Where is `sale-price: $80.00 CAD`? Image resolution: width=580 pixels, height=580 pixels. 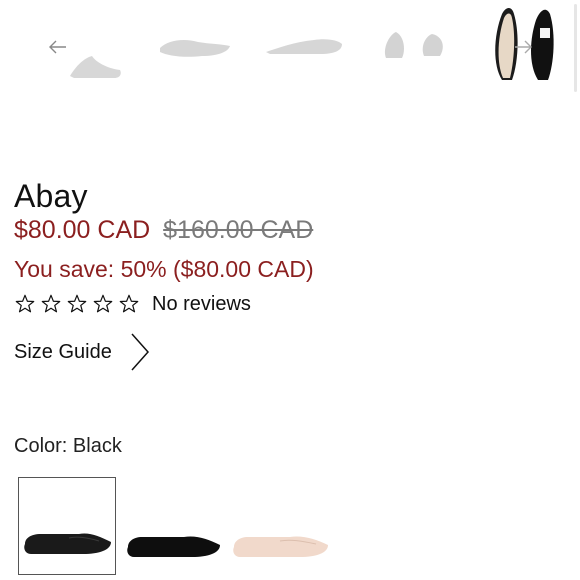
sale-price: $80.00 CAD is located at coordinates (82, 230).